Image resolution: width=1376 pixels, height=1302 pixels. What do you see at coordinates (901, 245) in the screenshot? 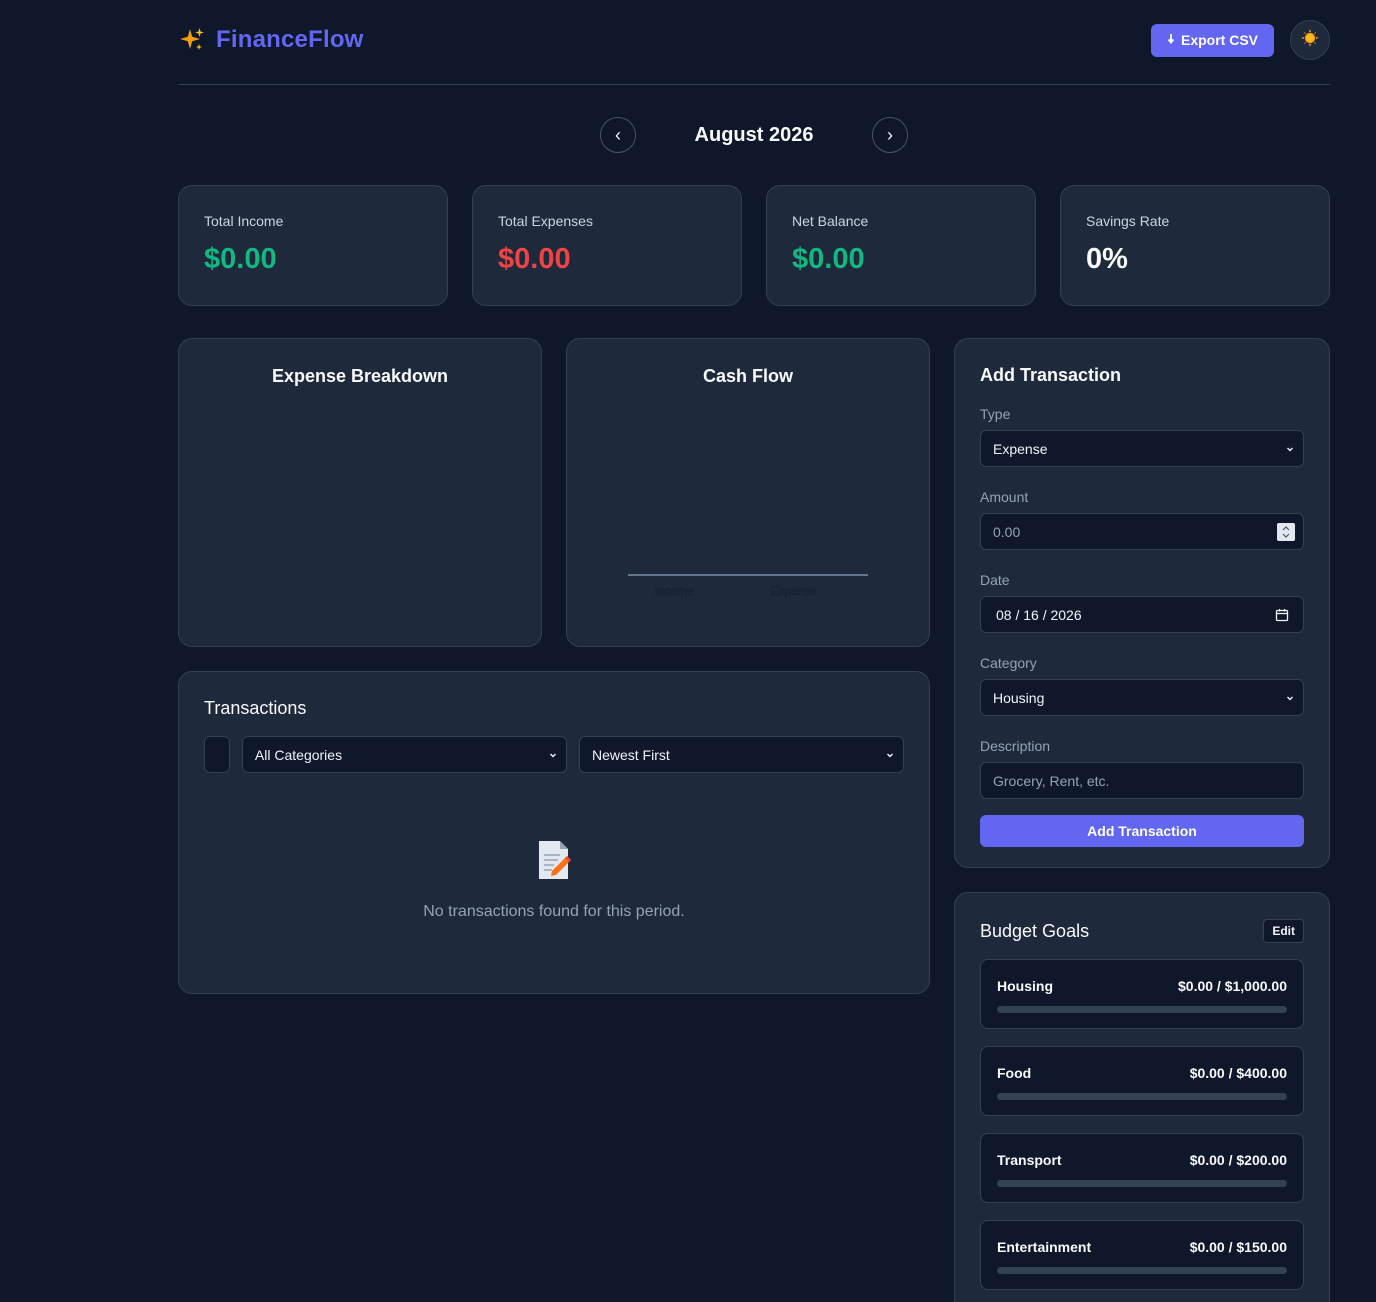
I see `stat-card-net-balance: Net Balance $0.00` at bounding box center [901, 245].